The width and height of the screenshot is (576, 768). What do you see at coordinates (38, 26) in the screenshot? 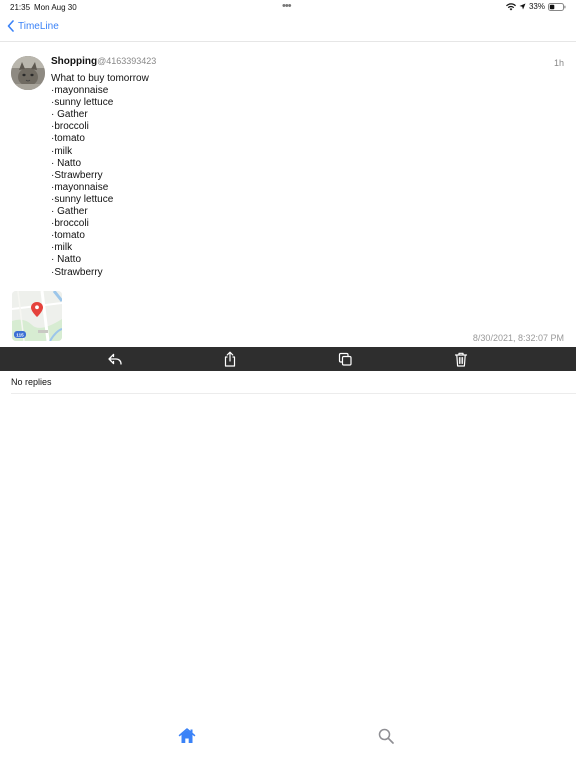
I see `back-button-label: TimeLine` at bounding box center [38, 26].